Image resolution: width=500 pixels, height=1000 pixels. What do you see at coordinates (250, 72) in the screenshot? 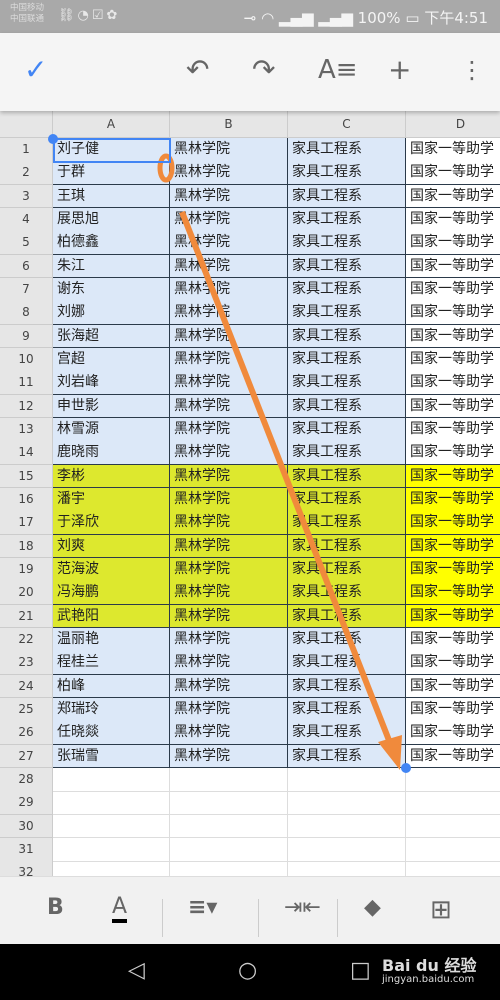
I see `edit-toolbar: ✓ ↶ ↷ A≡ + ⋮` at bounding box center [250, 72].